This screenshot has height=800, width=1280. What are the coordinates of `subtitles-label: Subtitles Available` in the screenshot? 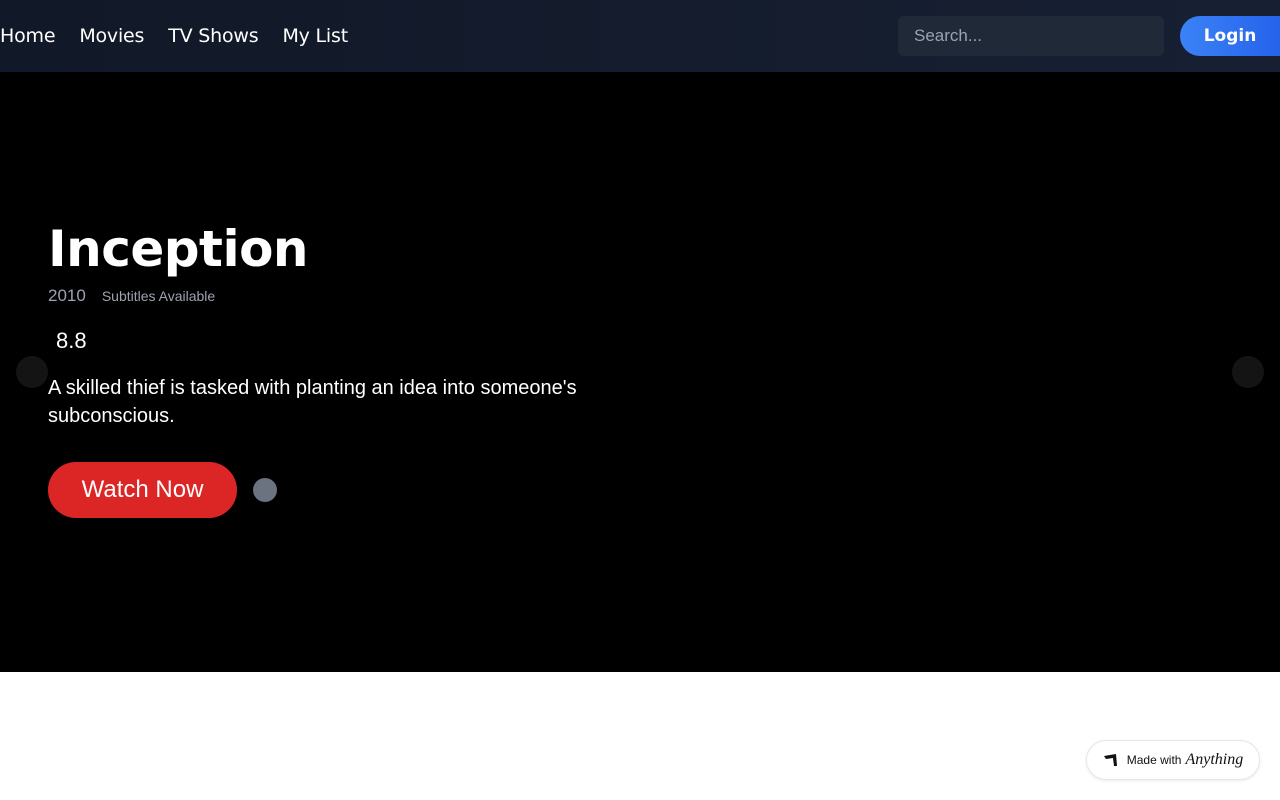 It's located at (158, 296).